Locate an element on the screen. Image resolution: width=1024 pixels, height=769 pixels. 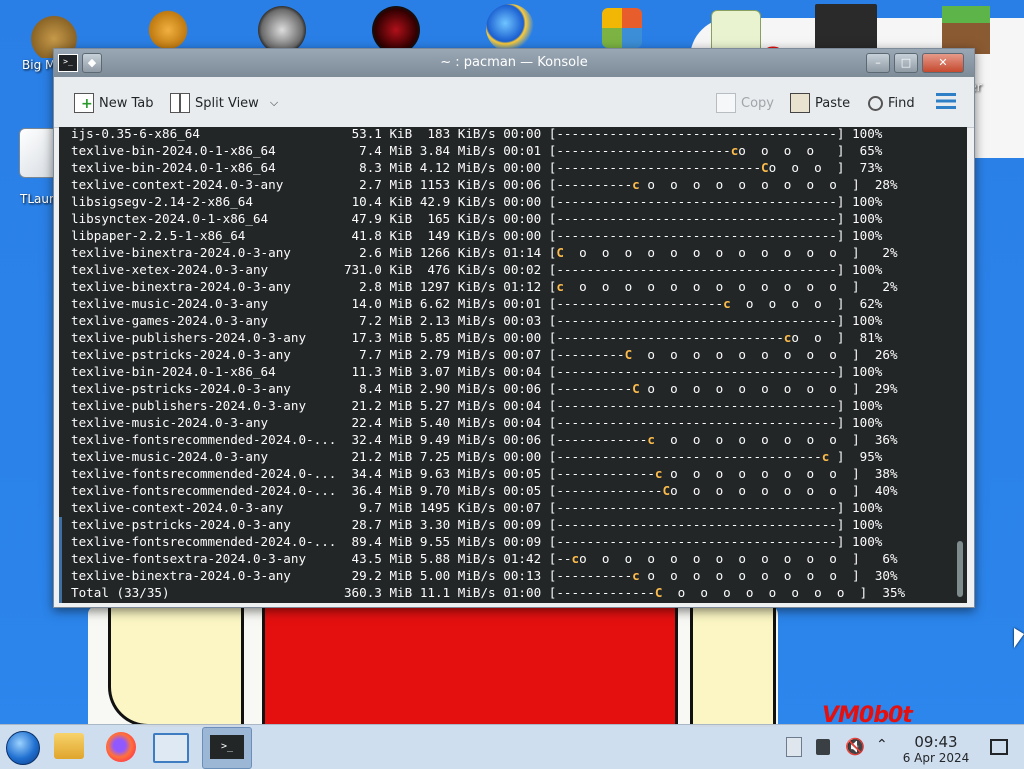
progress-percent: 35% is located at coordinates (894, 592).